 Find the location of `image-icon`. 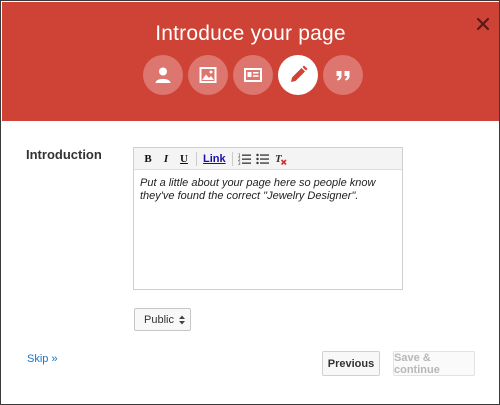

image-icon is located at coordinates (208, 75).